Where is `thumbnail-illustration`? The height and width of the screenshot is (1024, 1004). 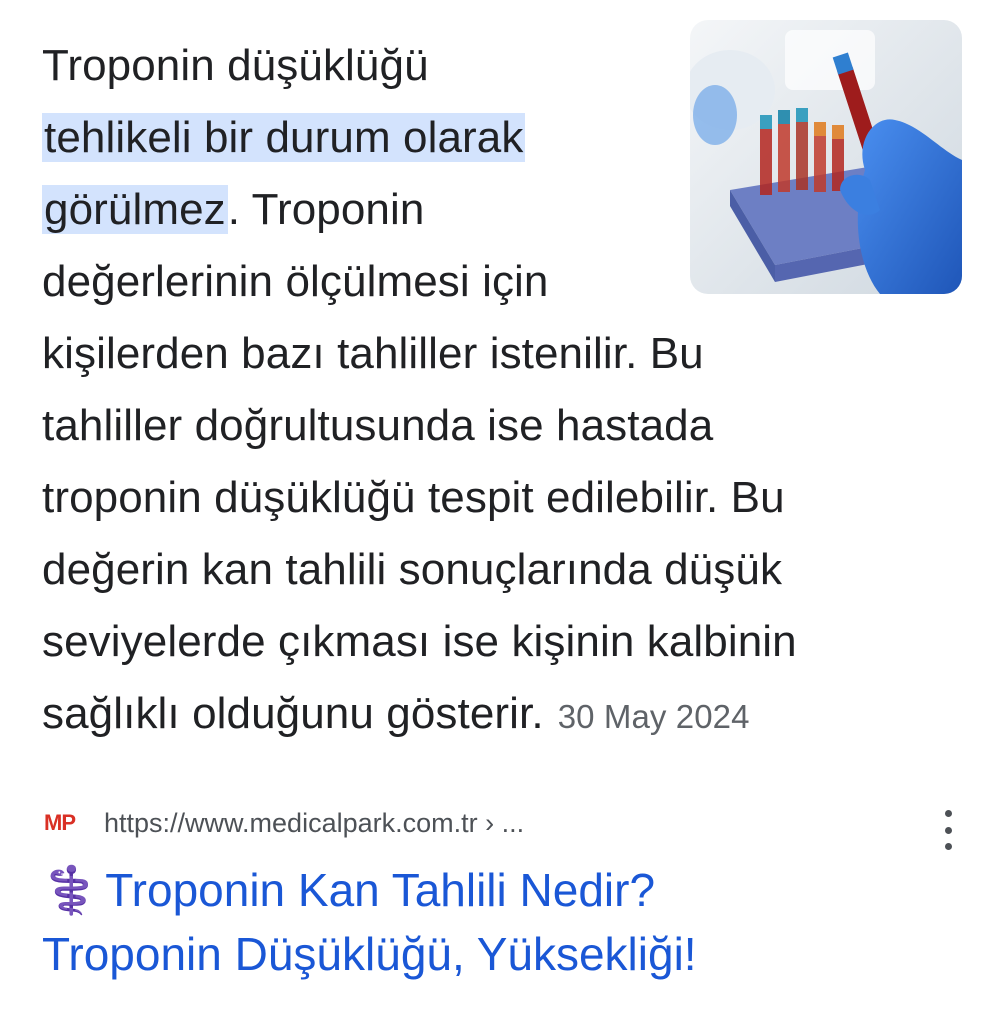 thumbnail-illustration is located at coordinates (826, 157).